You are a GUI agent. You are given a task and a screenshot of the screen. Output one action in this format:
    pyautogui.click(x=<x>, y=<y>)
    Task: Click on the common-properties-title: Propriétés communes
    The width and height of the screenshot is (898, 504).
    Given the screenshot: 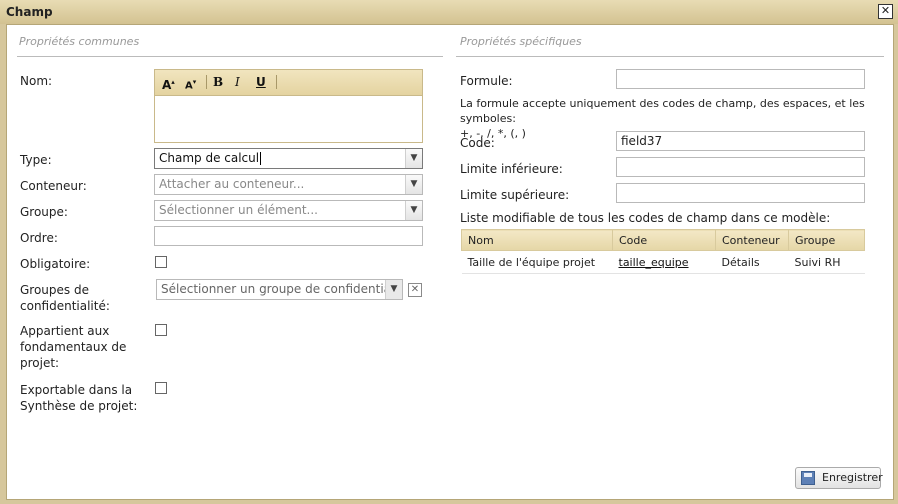 What is the action you would take?
    pyautogui.click(x=79, y=41)
    